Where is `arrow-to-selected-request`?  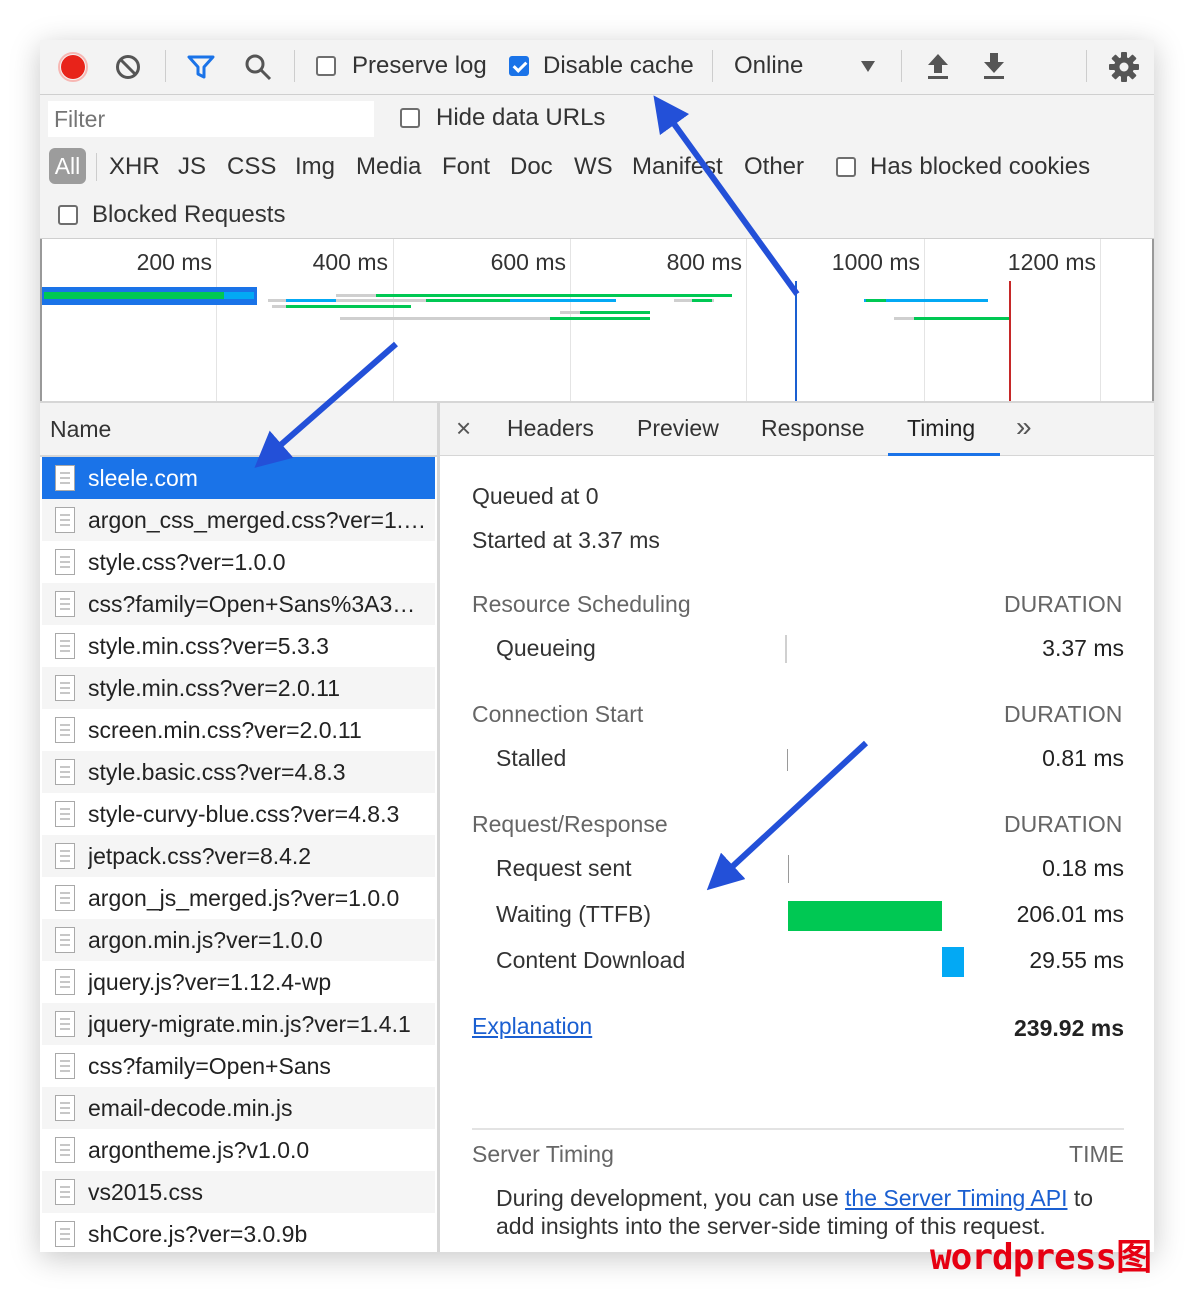
arrow-to-selected-request is located at coordinates (326, 404).